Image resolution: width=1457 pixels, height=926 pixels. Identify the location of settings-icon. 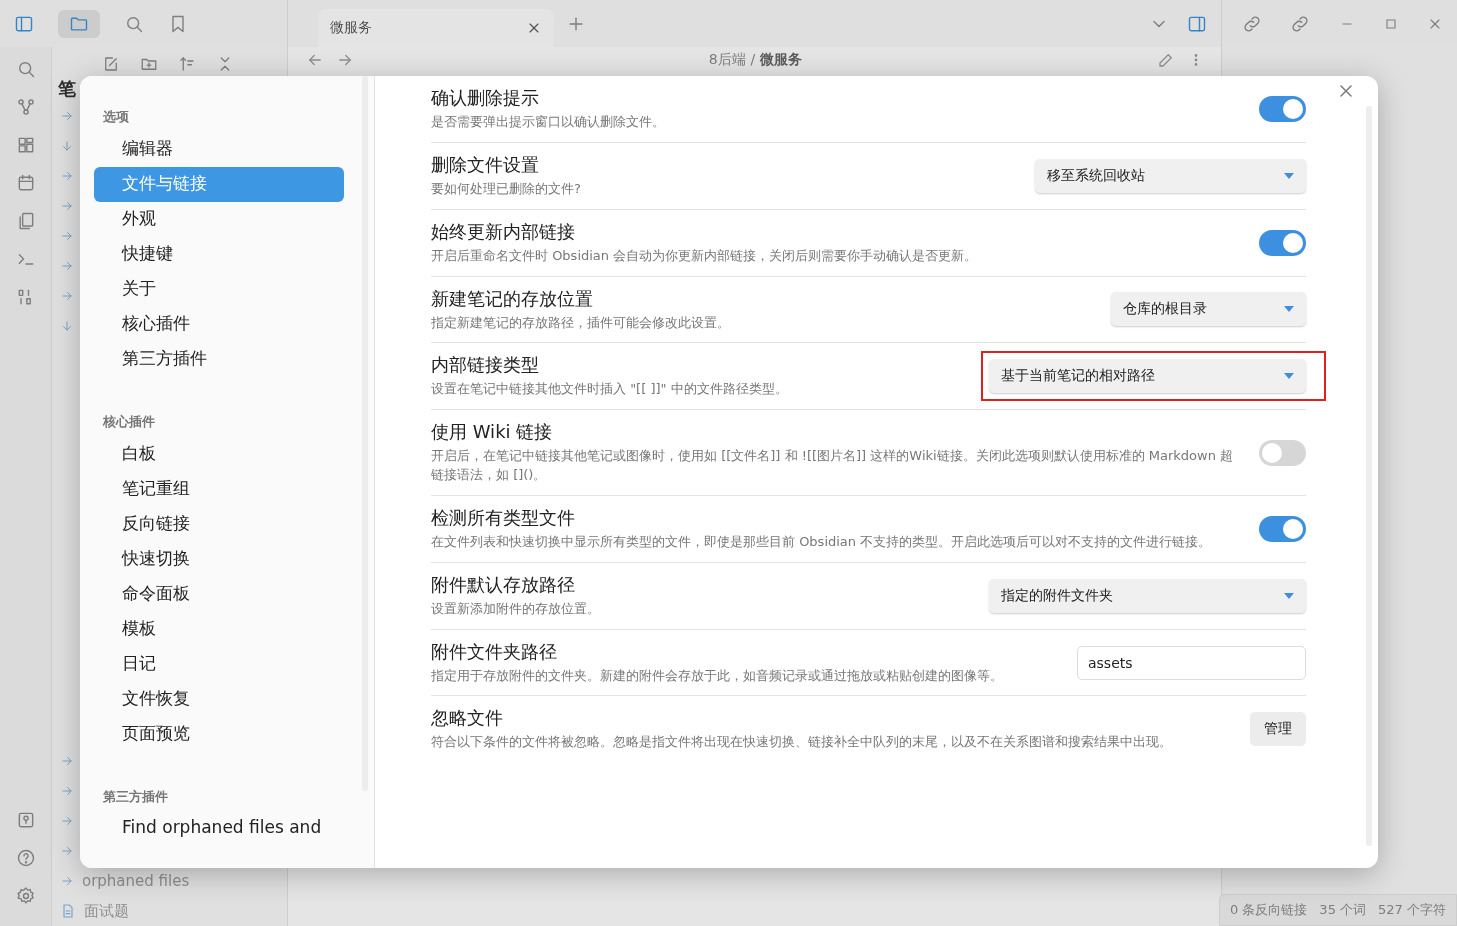
(25, 896).